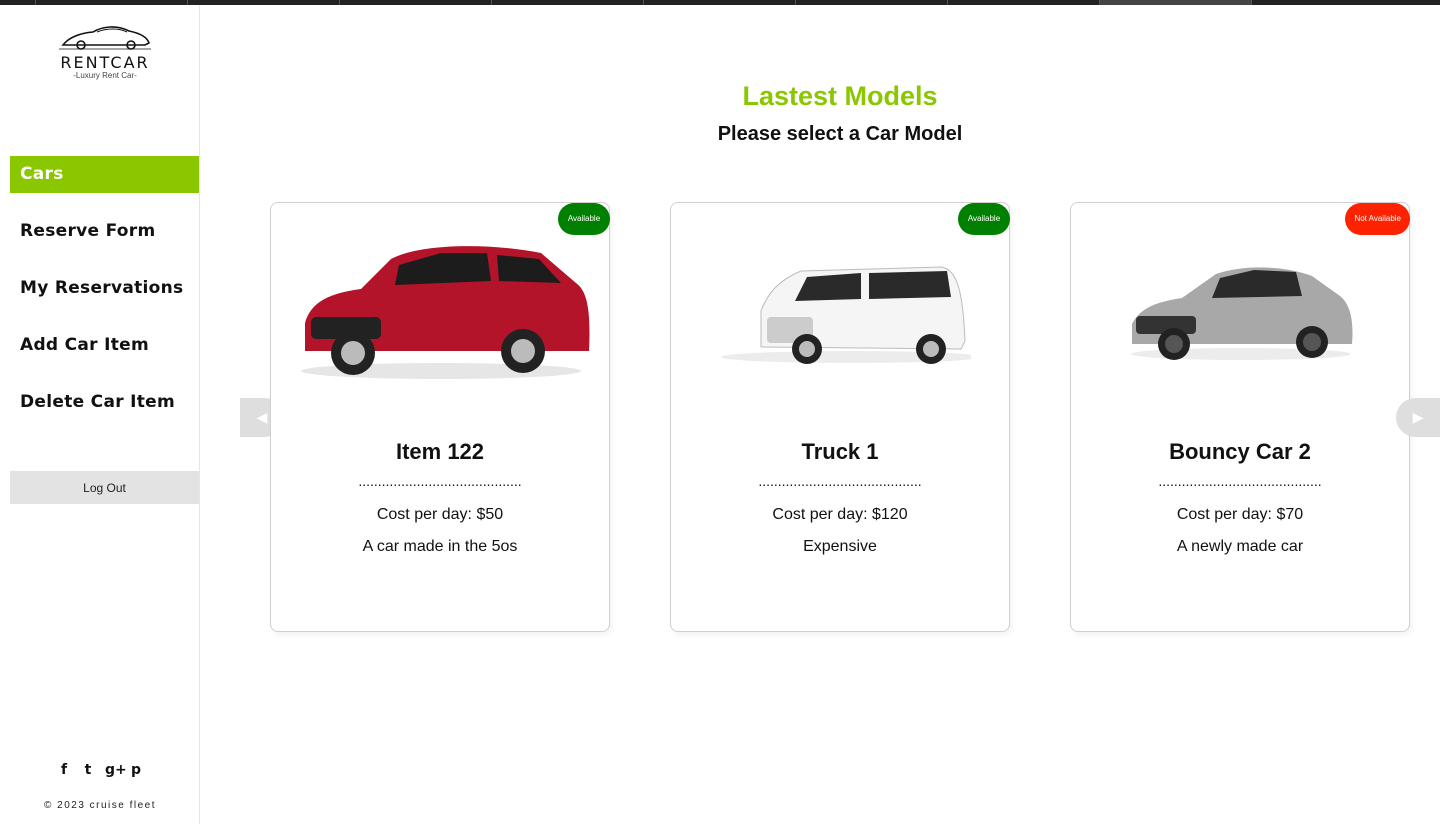  Describe the element at coordinates (840, 451) in the screenshot. I see `car-name: Truck 1` at that location.